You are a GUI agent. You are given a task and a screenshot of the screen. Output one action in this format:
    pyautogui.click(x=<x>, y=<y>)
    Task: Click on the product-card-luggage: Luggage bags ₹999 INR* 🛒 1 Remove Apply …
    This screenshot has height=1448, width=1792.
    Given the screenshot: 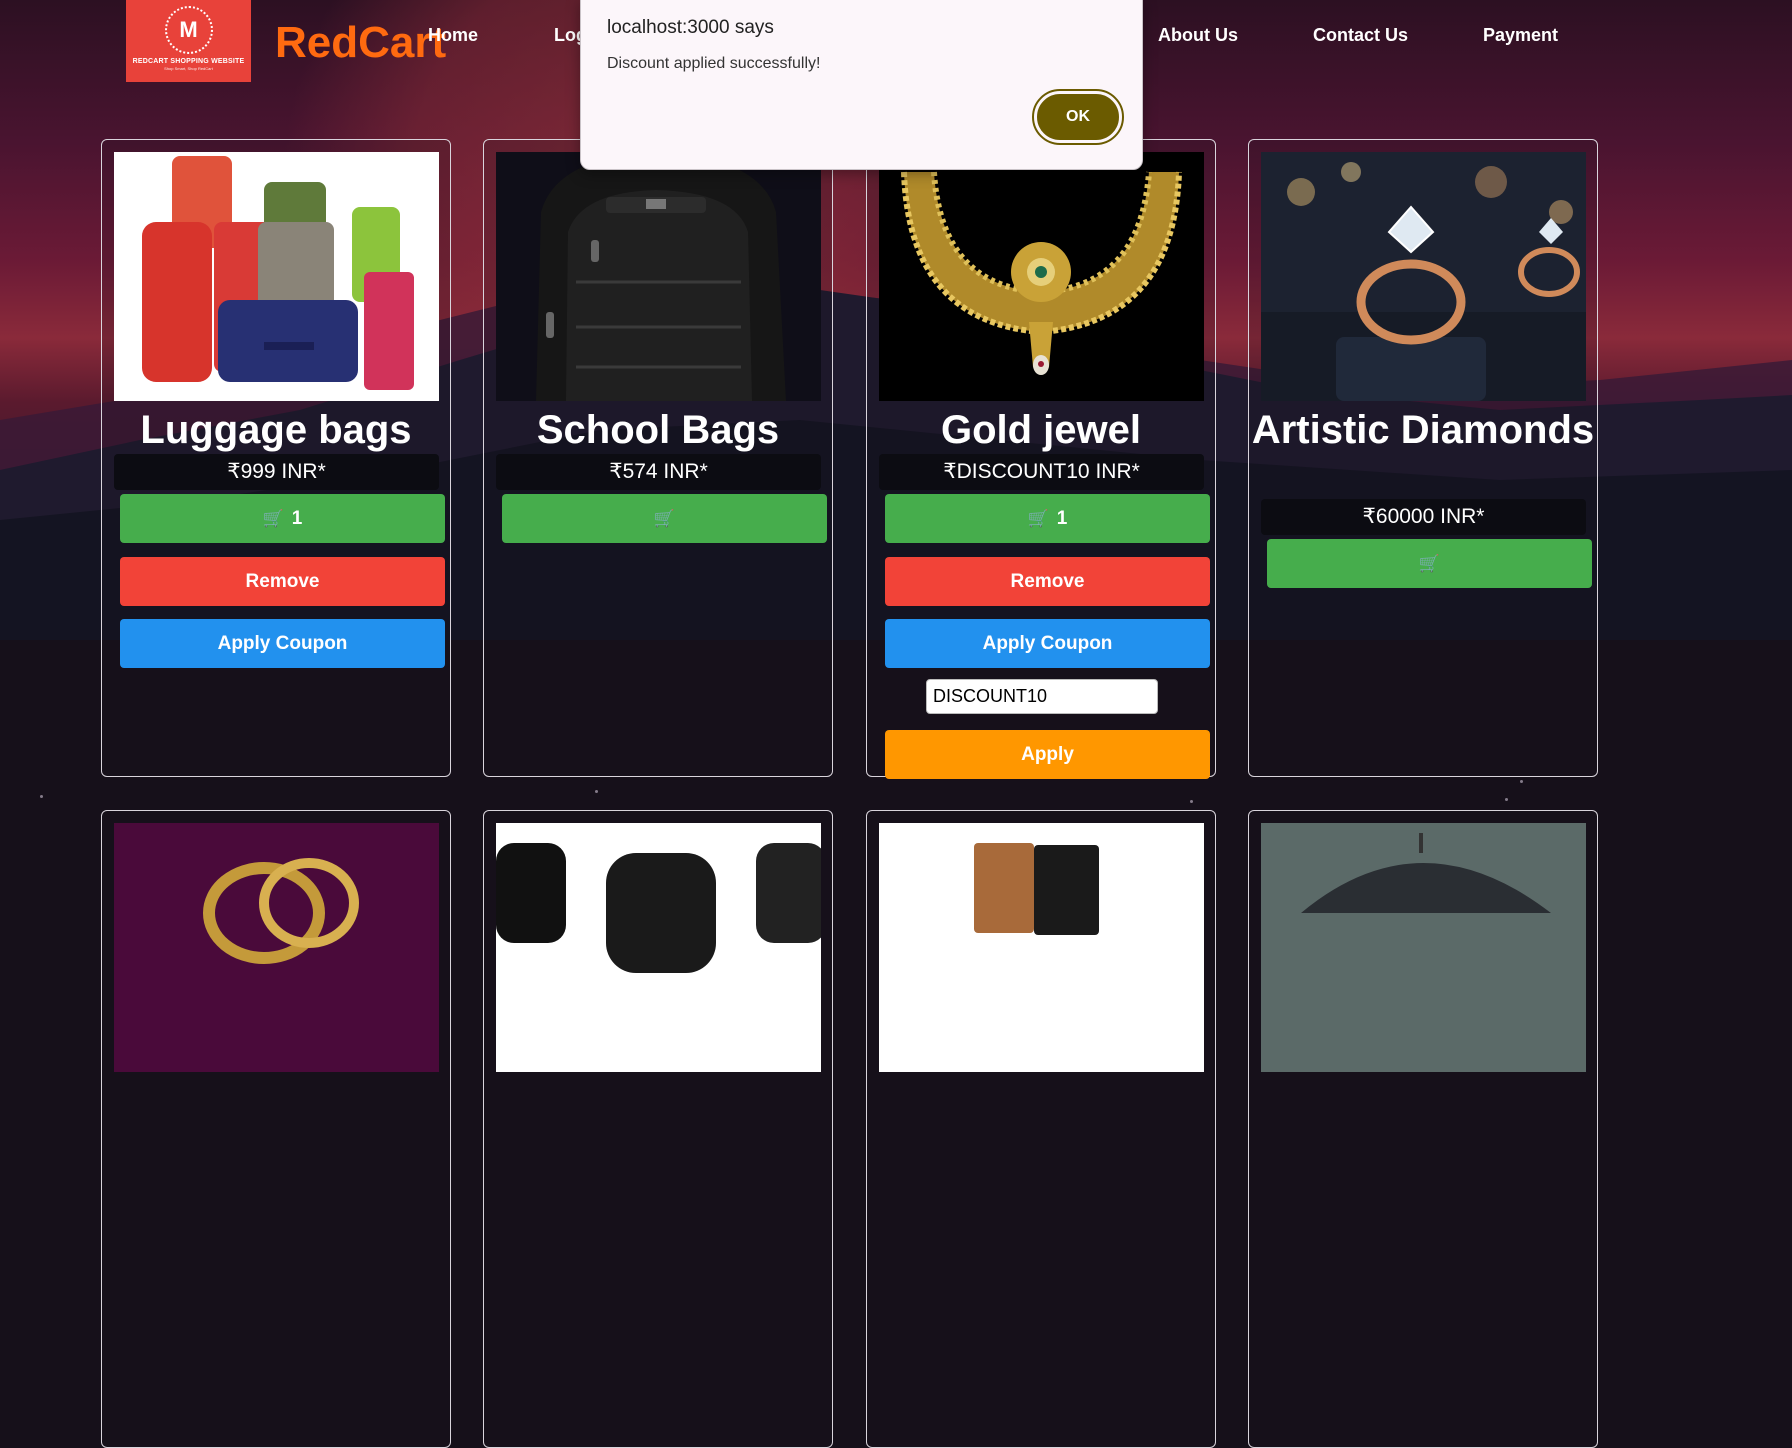 What is the action you would take?
    pyautogui.click(x=276, y=458)
    